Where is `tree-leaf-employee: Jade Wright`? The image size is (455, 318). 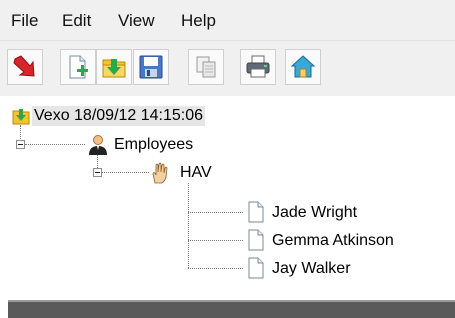
tree-leaf-employee: Jade Wright is located at coordinates (314, 213).